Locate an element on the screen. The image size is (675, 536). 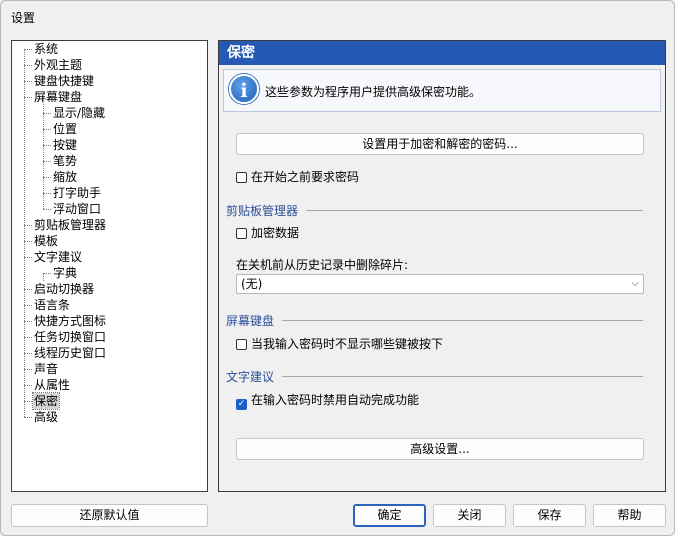
encrypt-data-label: 加密数据 is located at coordinates (275, 233).